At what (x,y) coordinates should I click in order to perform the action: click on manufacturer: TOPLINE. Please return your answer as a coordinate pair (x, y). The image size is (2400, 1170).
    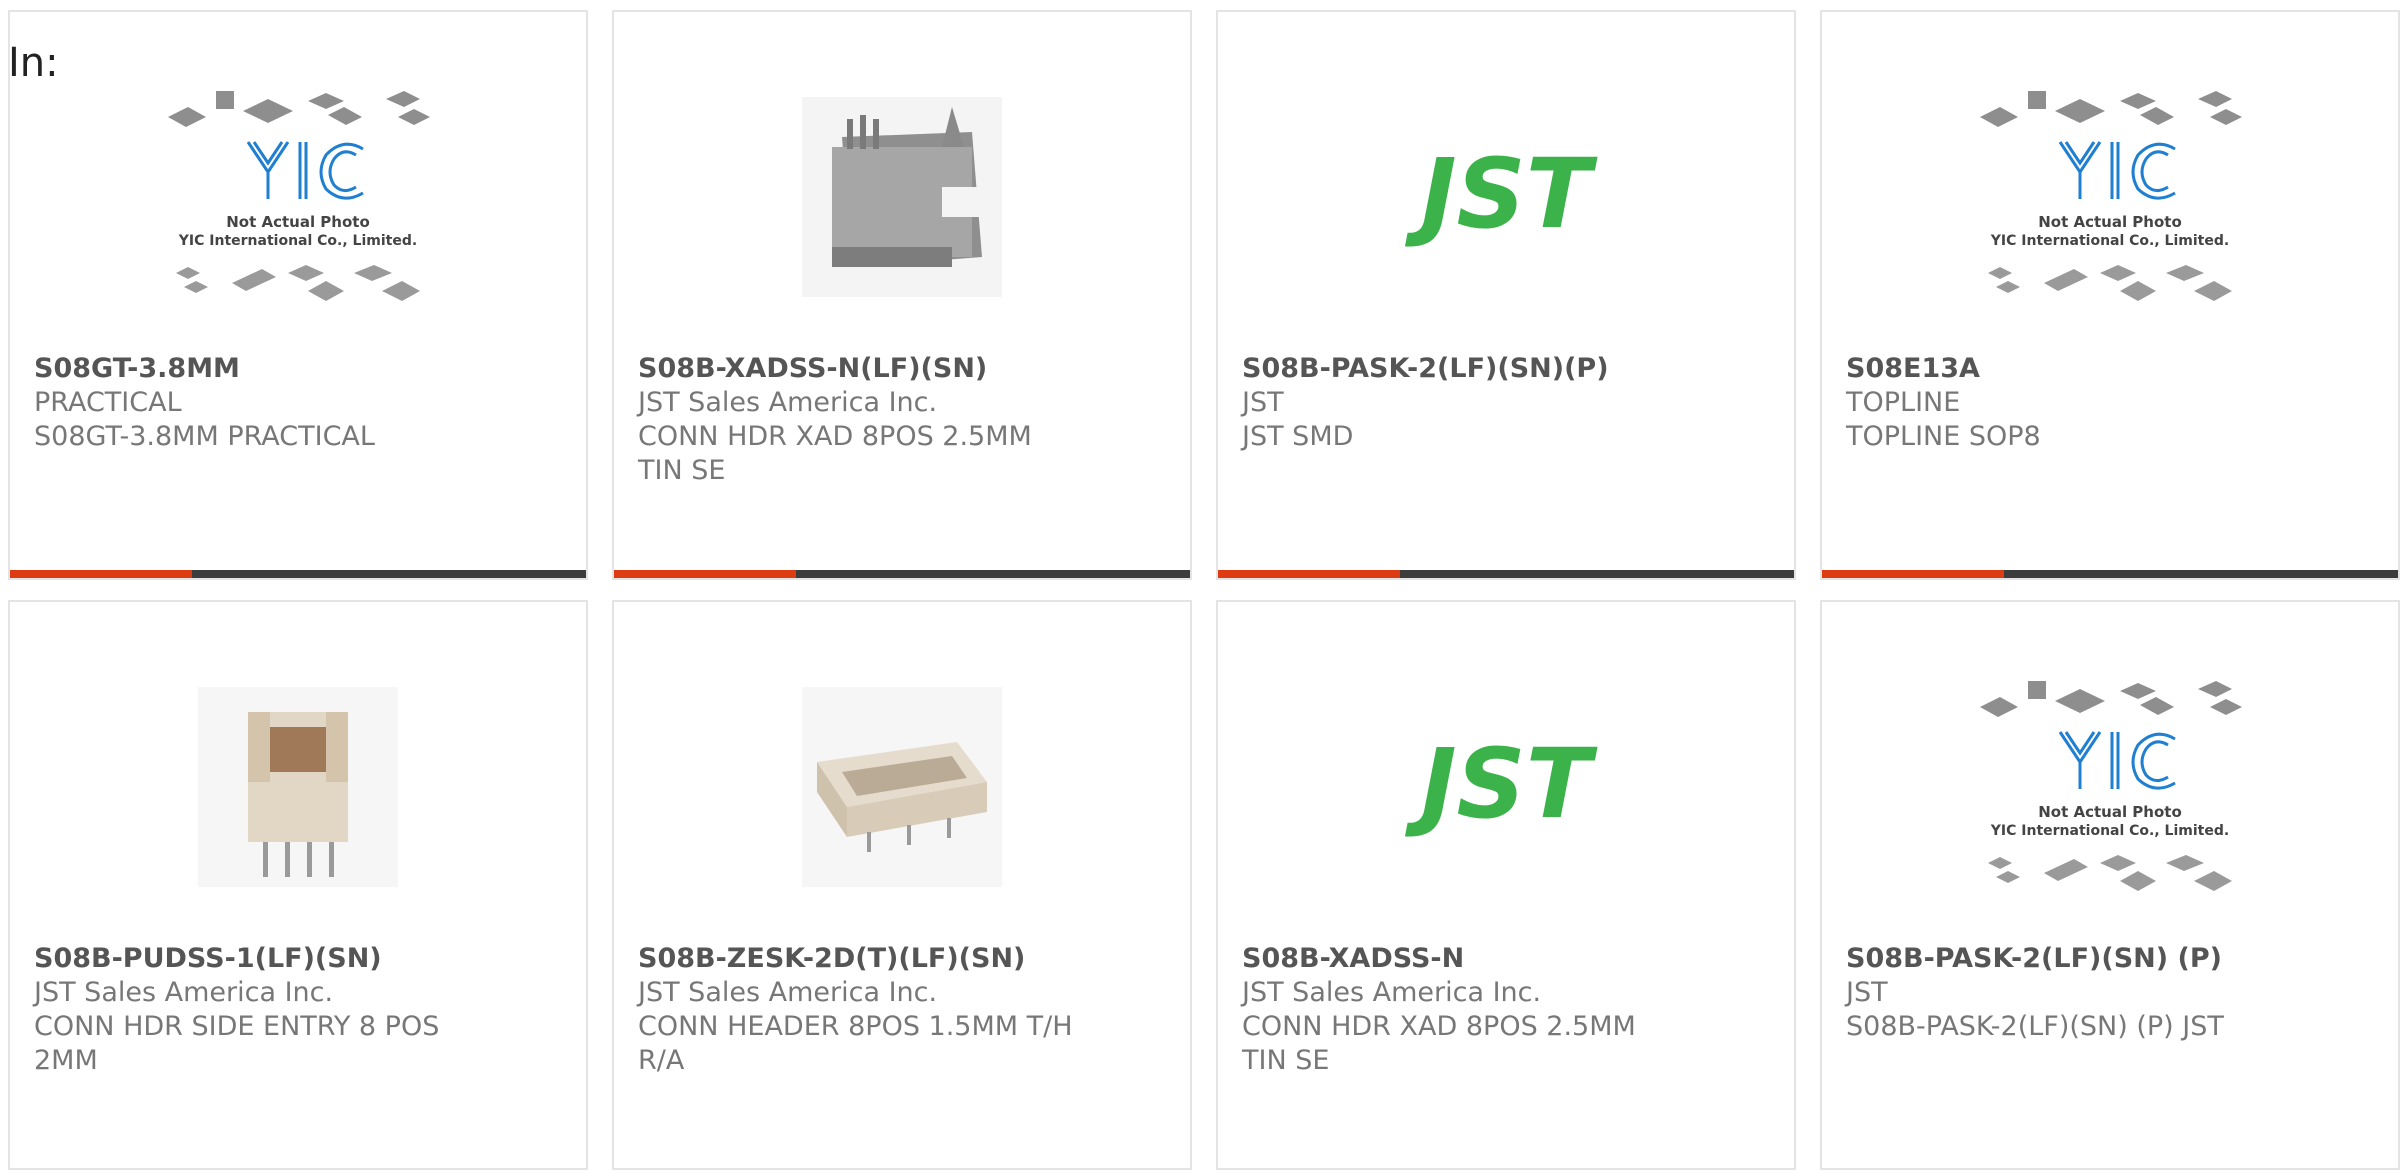
    Looking at the image, I should click on (1903, 402).